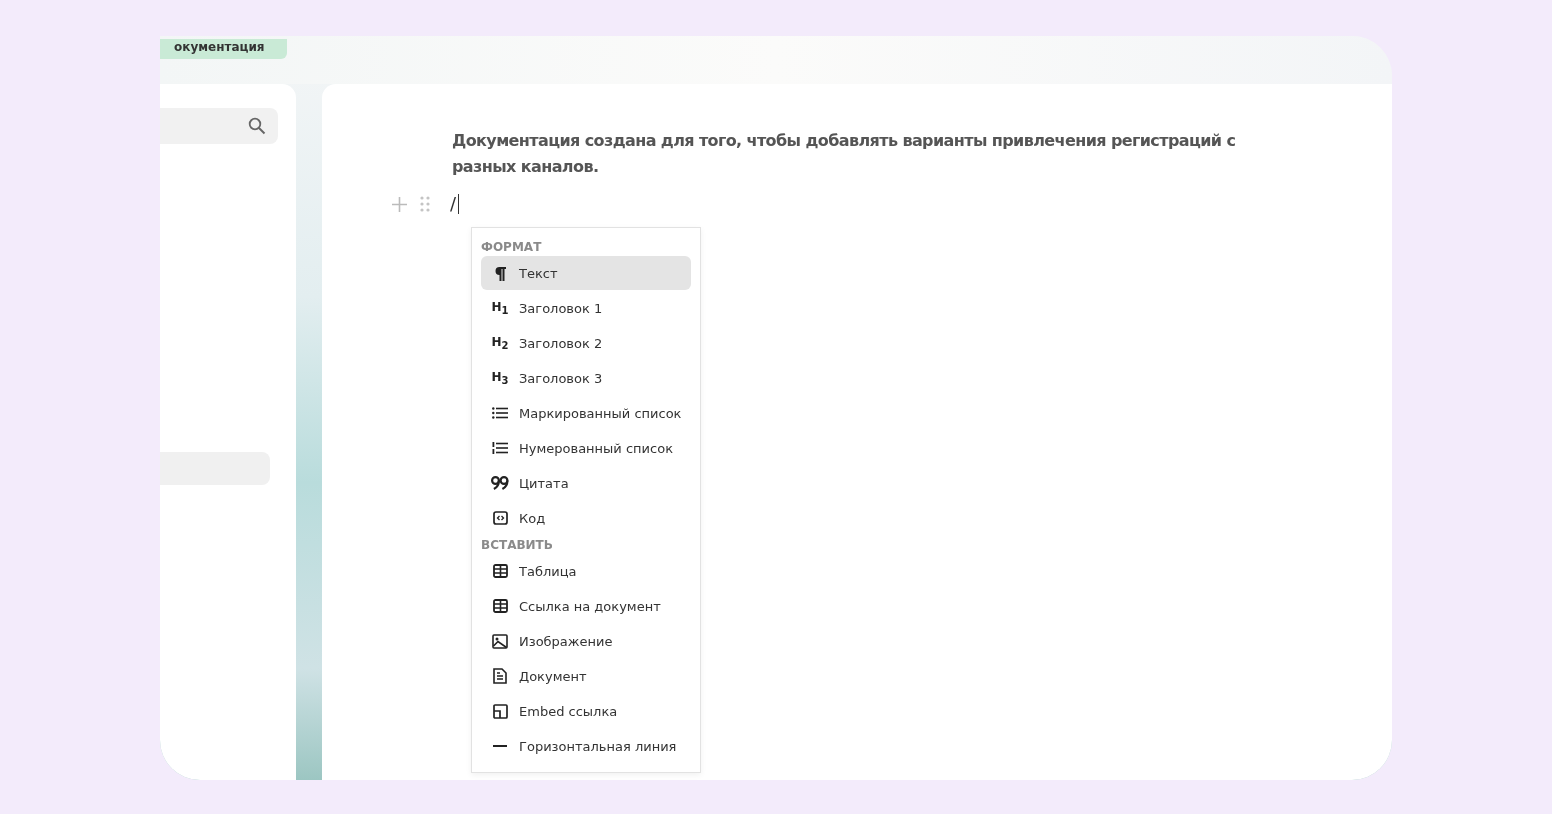 The width and height of the screenshot is (1552, 814). I want to click on section-heading: ВСТАВИТЬ, so click(517, 545).